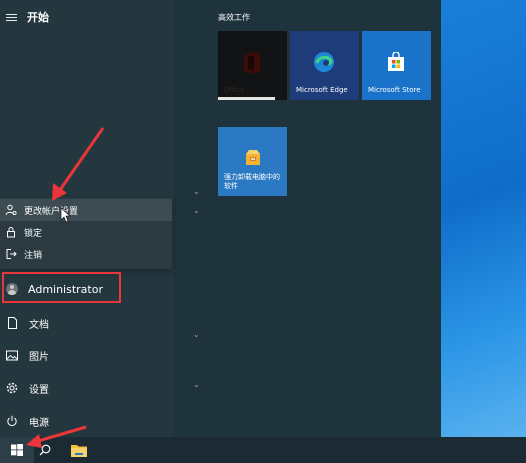 This screenshot has width=526, height=463. What do you see at coordinates (322, 90) in the screenshot?
I see `edge-tile-label: Microsoft Edge` at bounding box center [322, 90].